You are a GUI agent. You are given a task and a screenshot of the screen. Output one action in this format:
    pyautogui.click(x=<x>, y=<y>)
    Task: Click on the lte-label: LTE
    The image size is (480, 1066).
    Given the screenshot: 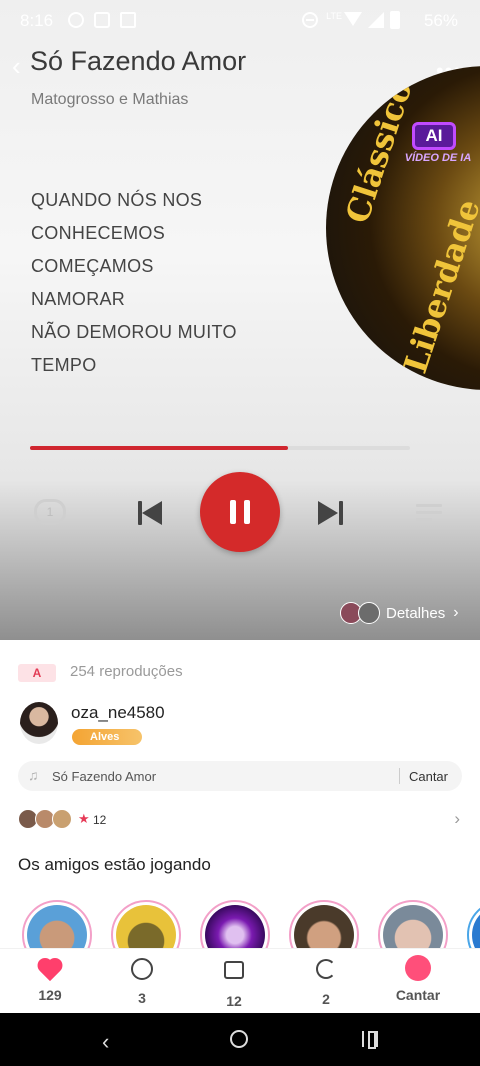 What is the action you would take?
    pyautogui.click(x=334, y=16)
    